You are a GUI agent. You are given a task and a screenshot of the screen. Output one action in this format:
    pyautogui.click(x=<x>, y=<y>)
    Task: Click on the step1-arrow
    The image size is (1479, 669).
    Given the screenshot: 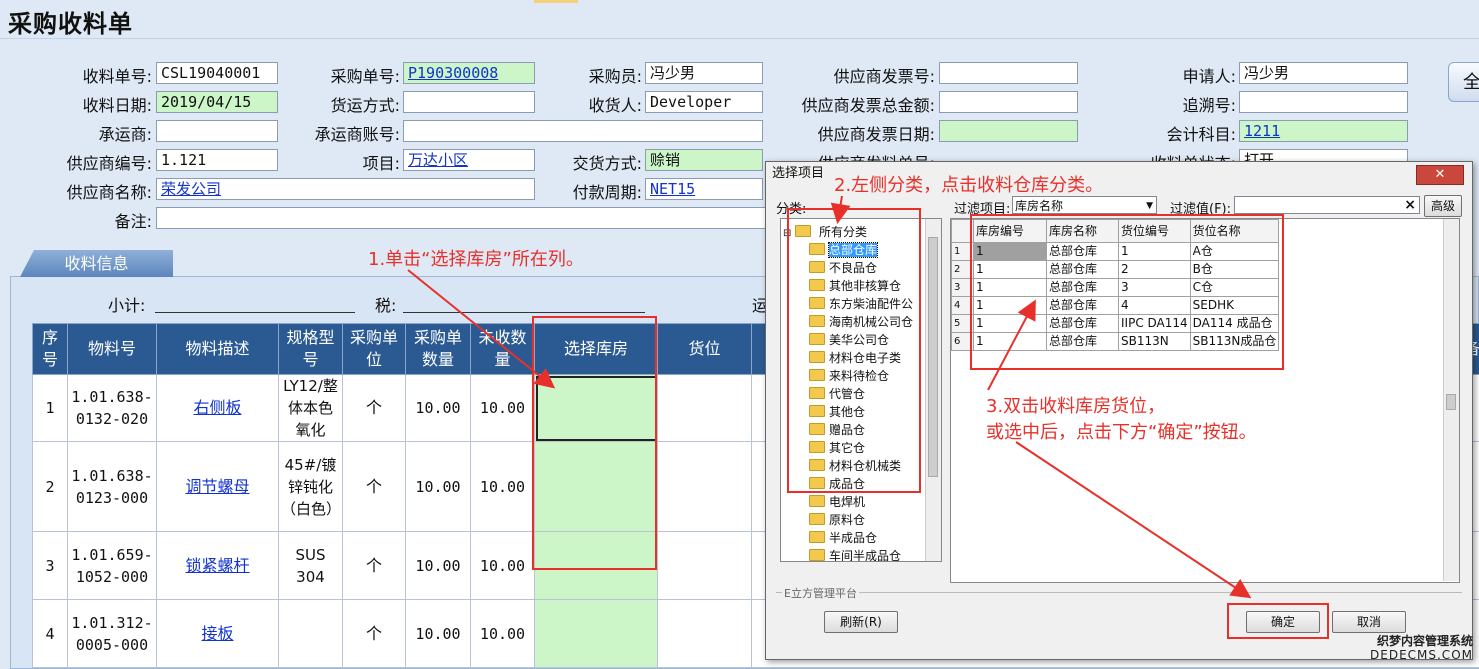 What is the action you would take?
    pyautogui.click(x=481, y=329)
    